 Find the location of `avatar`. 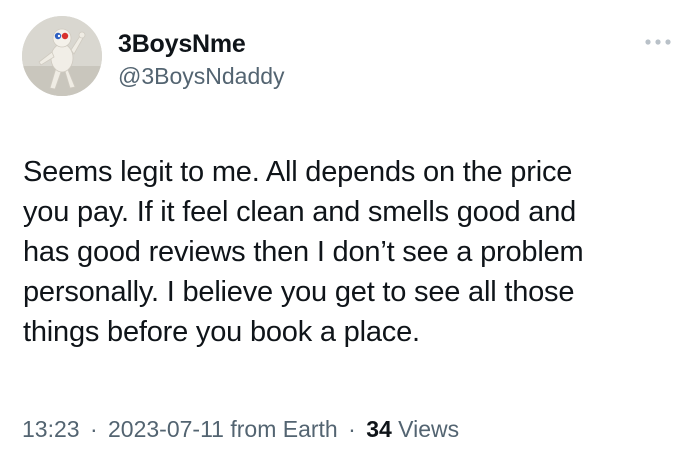

avatar is located at coordinates (62, 56).